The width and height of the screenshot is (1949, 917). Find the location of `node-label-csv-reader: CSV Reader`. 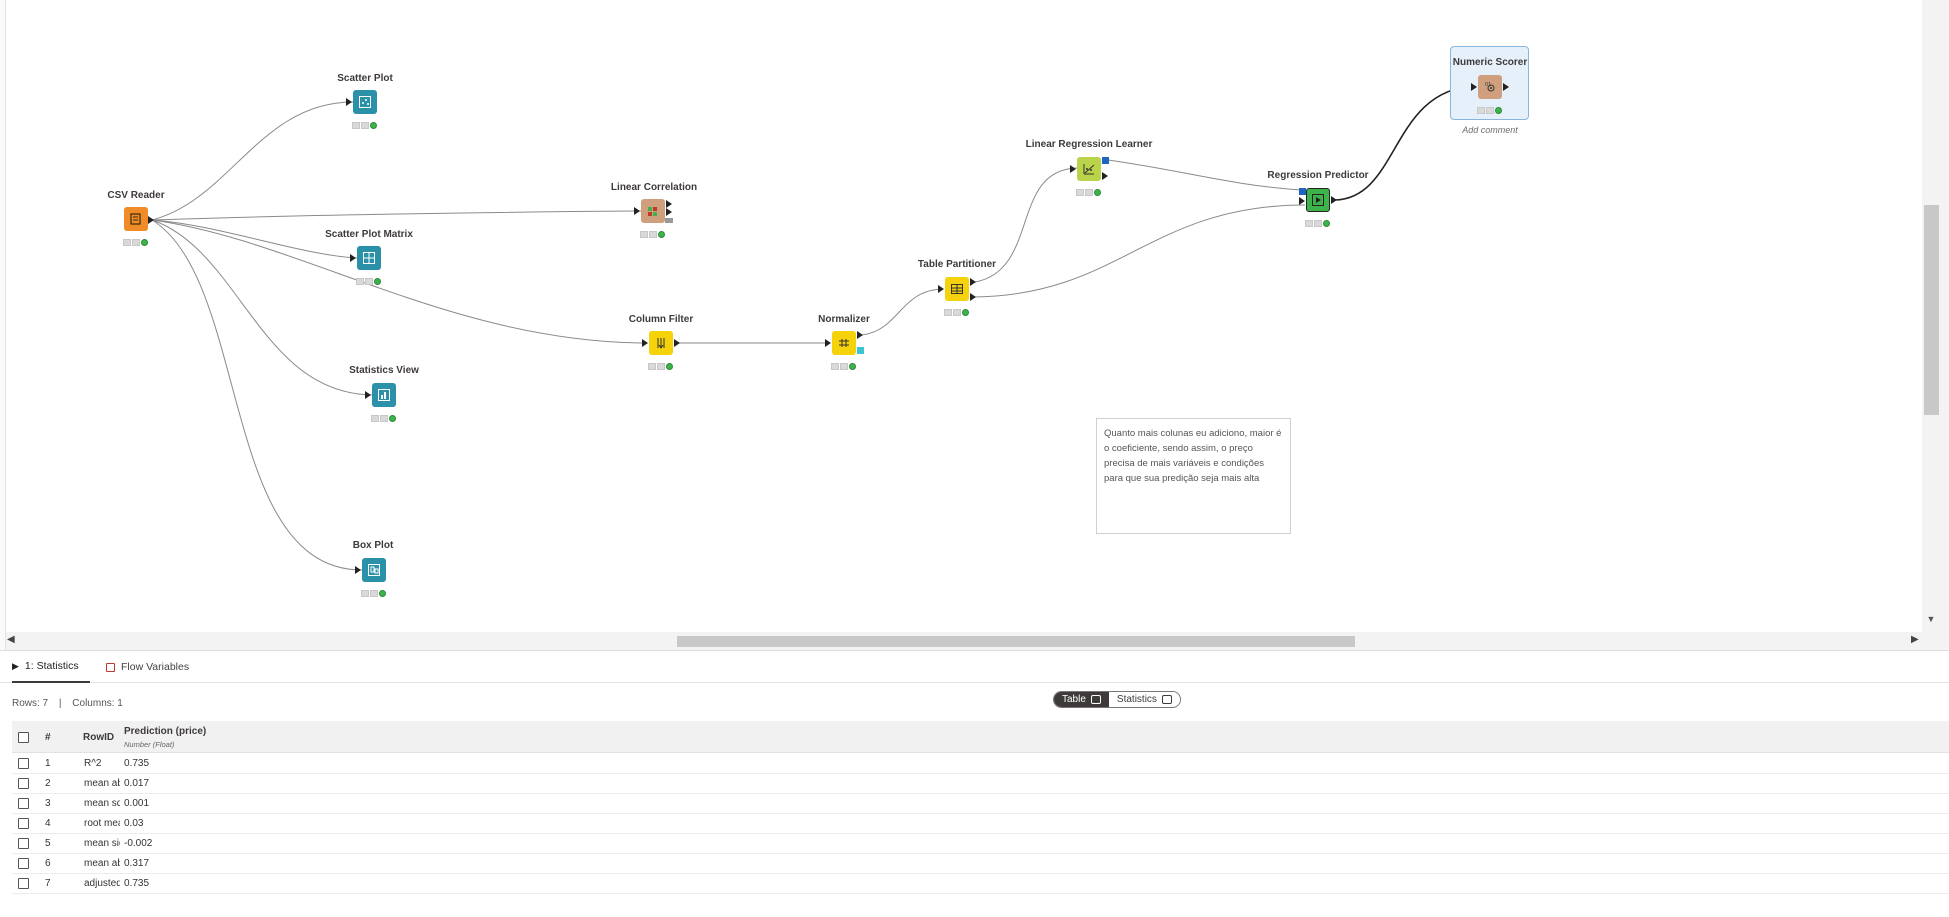

node-label-csv-reader: CSV Reader is located at coordinates (136, 195).